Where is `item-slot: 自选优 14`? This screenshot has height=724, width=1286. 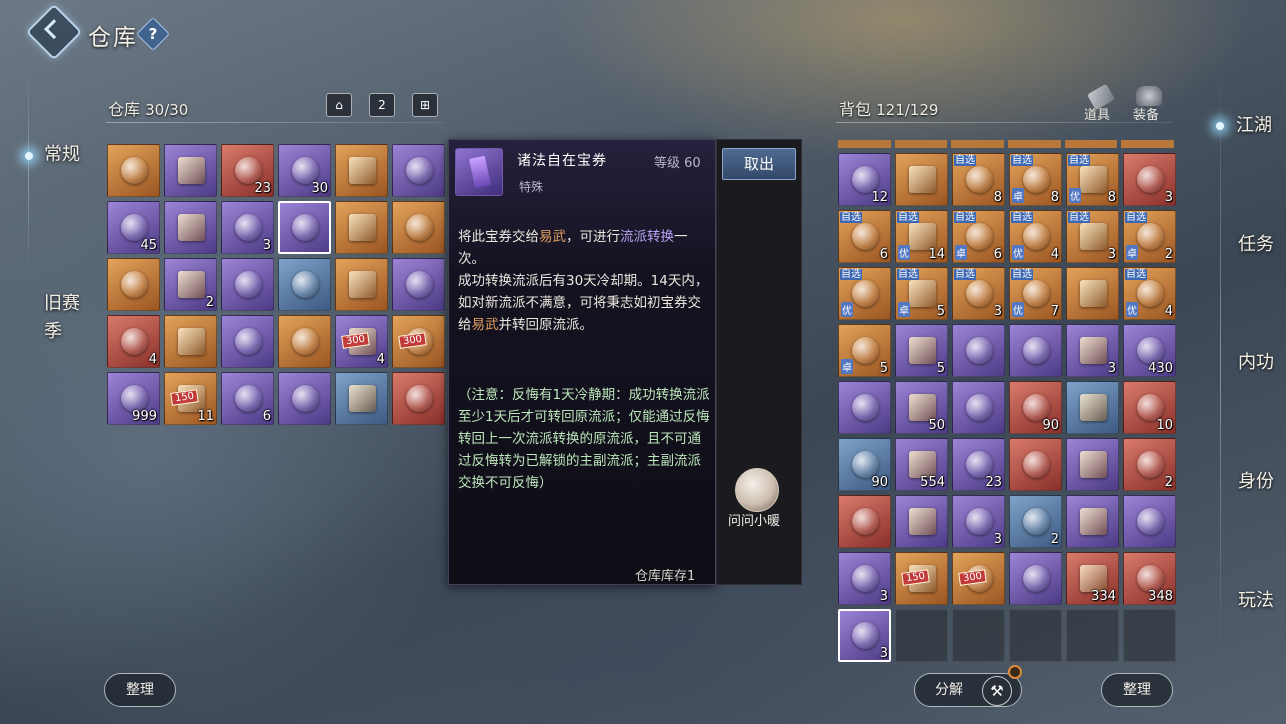 item-slot: 自选优 14 is located at coordinates (921, 236).